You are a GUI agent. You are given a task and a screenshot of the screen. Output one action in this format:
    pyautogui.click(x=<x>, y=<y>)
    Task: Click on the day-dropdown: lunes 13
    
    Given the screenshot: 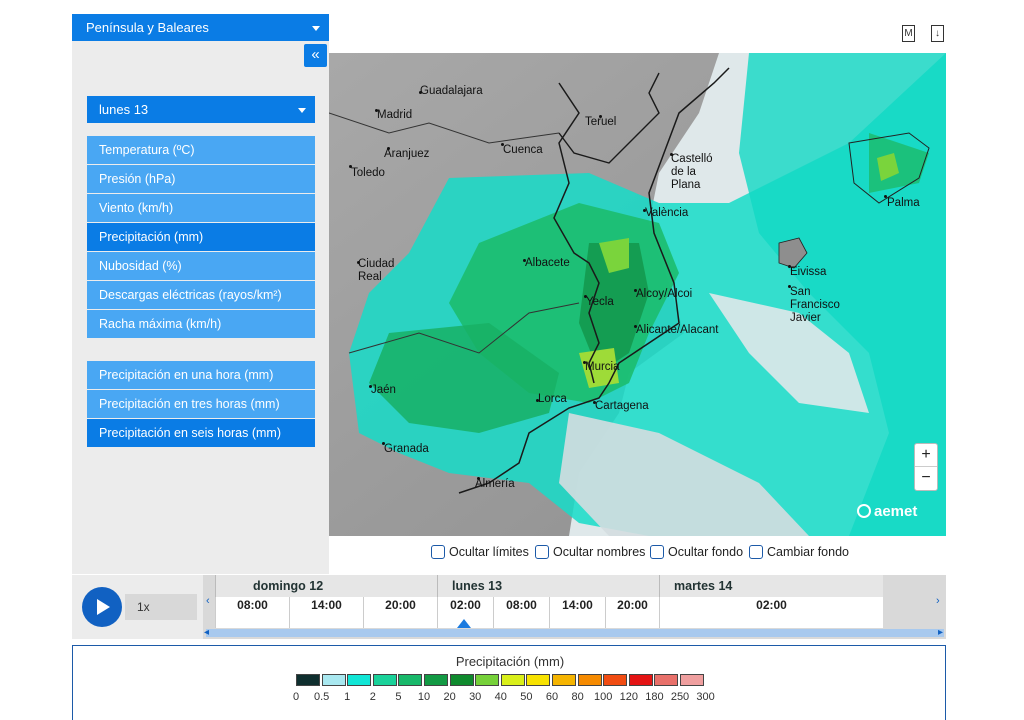 What is the action you would take?
    pyautogui.click(x=201, y=109)
    